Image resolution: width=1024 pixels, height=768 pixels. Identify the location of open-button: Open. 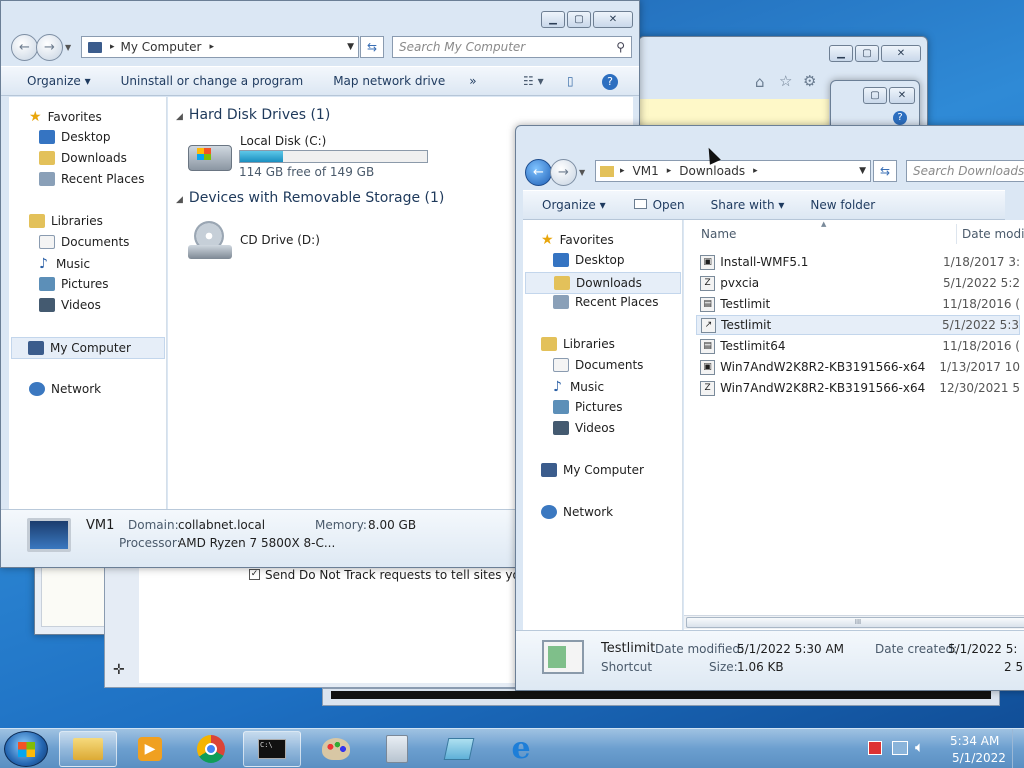
(657, 205).